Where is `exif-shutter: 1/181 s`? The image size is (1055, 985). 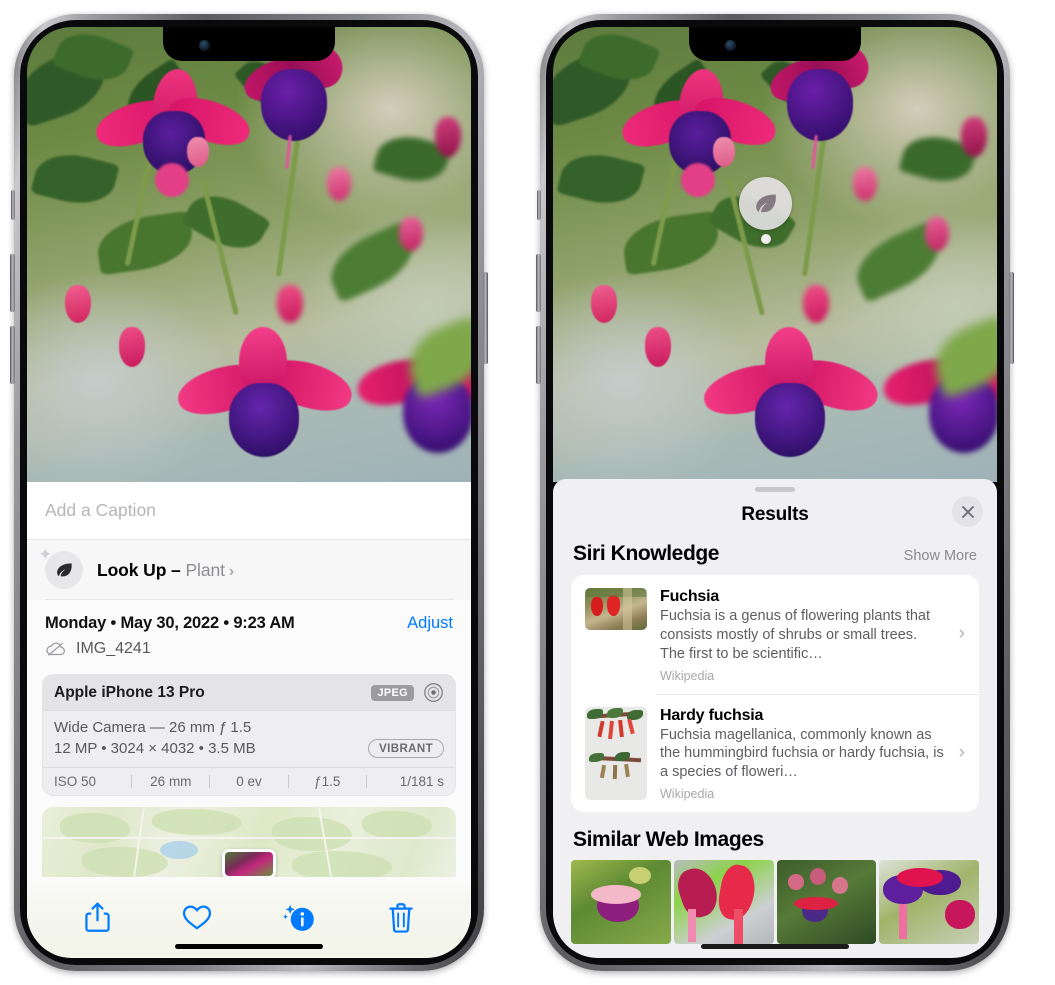 exif-shutter: 1/181 s is located at coordinates (422, 781).